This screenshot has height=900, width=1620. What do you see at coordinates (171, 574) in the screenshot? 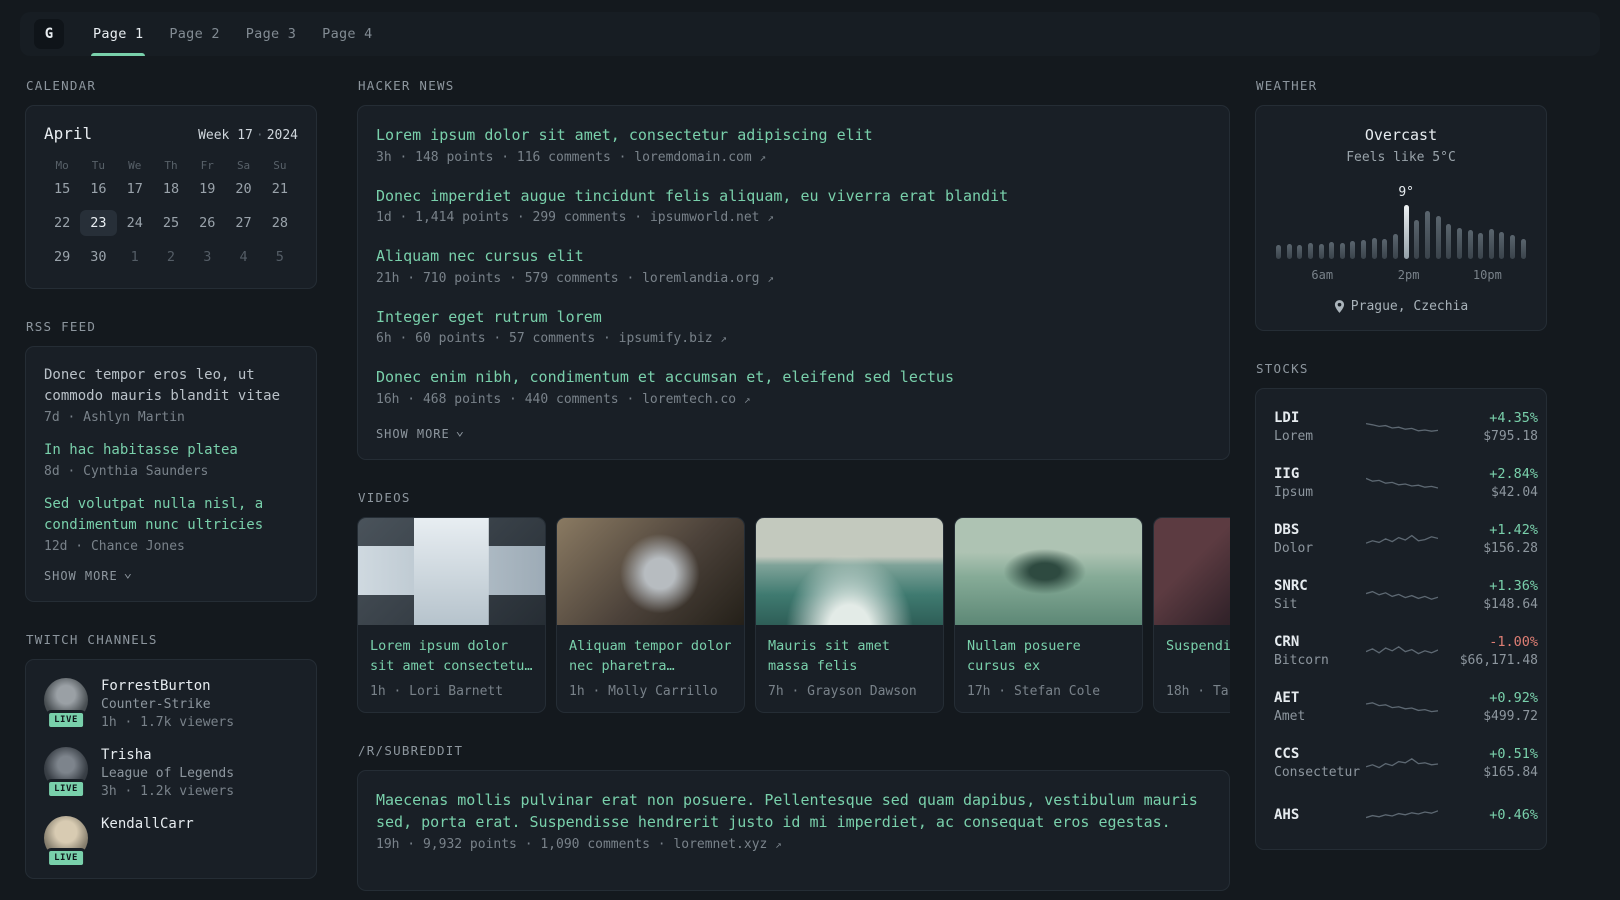
I see `rss-show-more-button: SHOW MORE ⌄` at bounding box center [171, 574].